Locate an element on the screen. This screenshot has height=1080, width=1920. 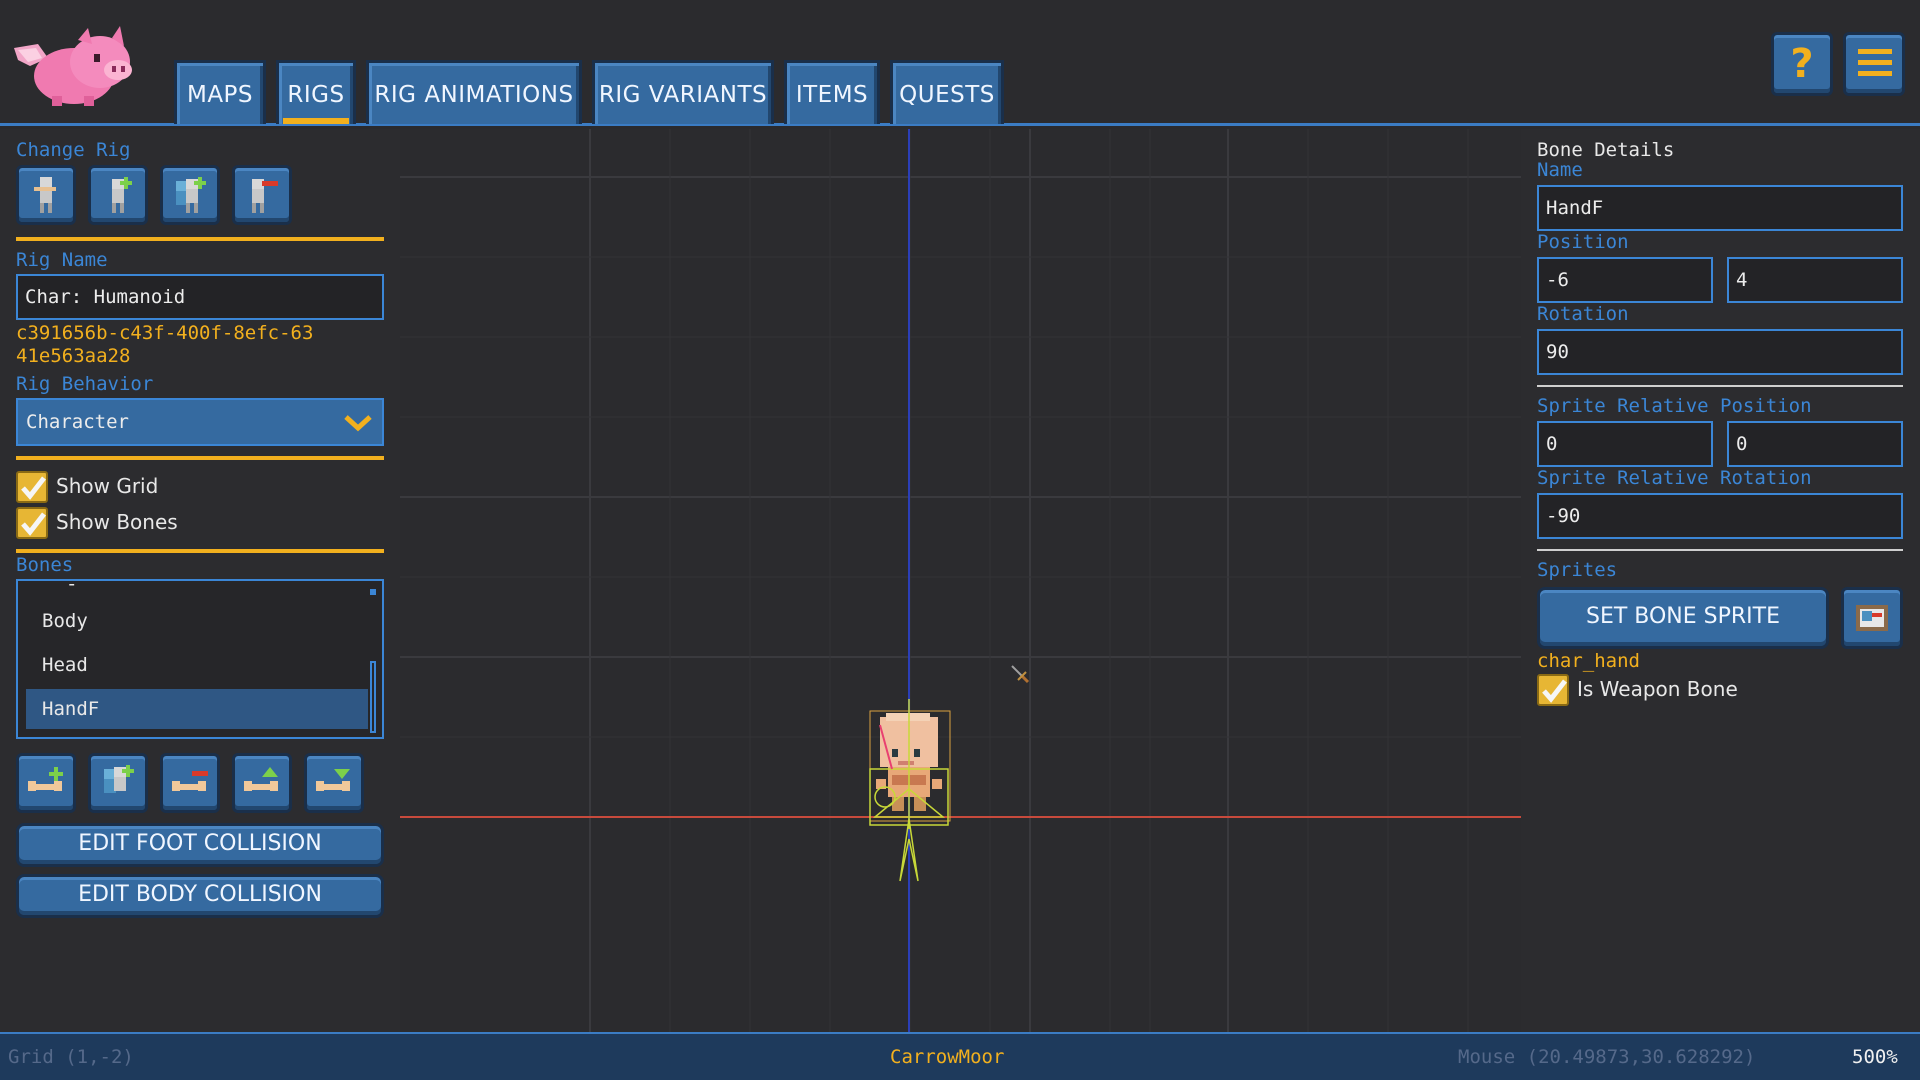
move-bone-up-button is located at coordinates (262, 783).